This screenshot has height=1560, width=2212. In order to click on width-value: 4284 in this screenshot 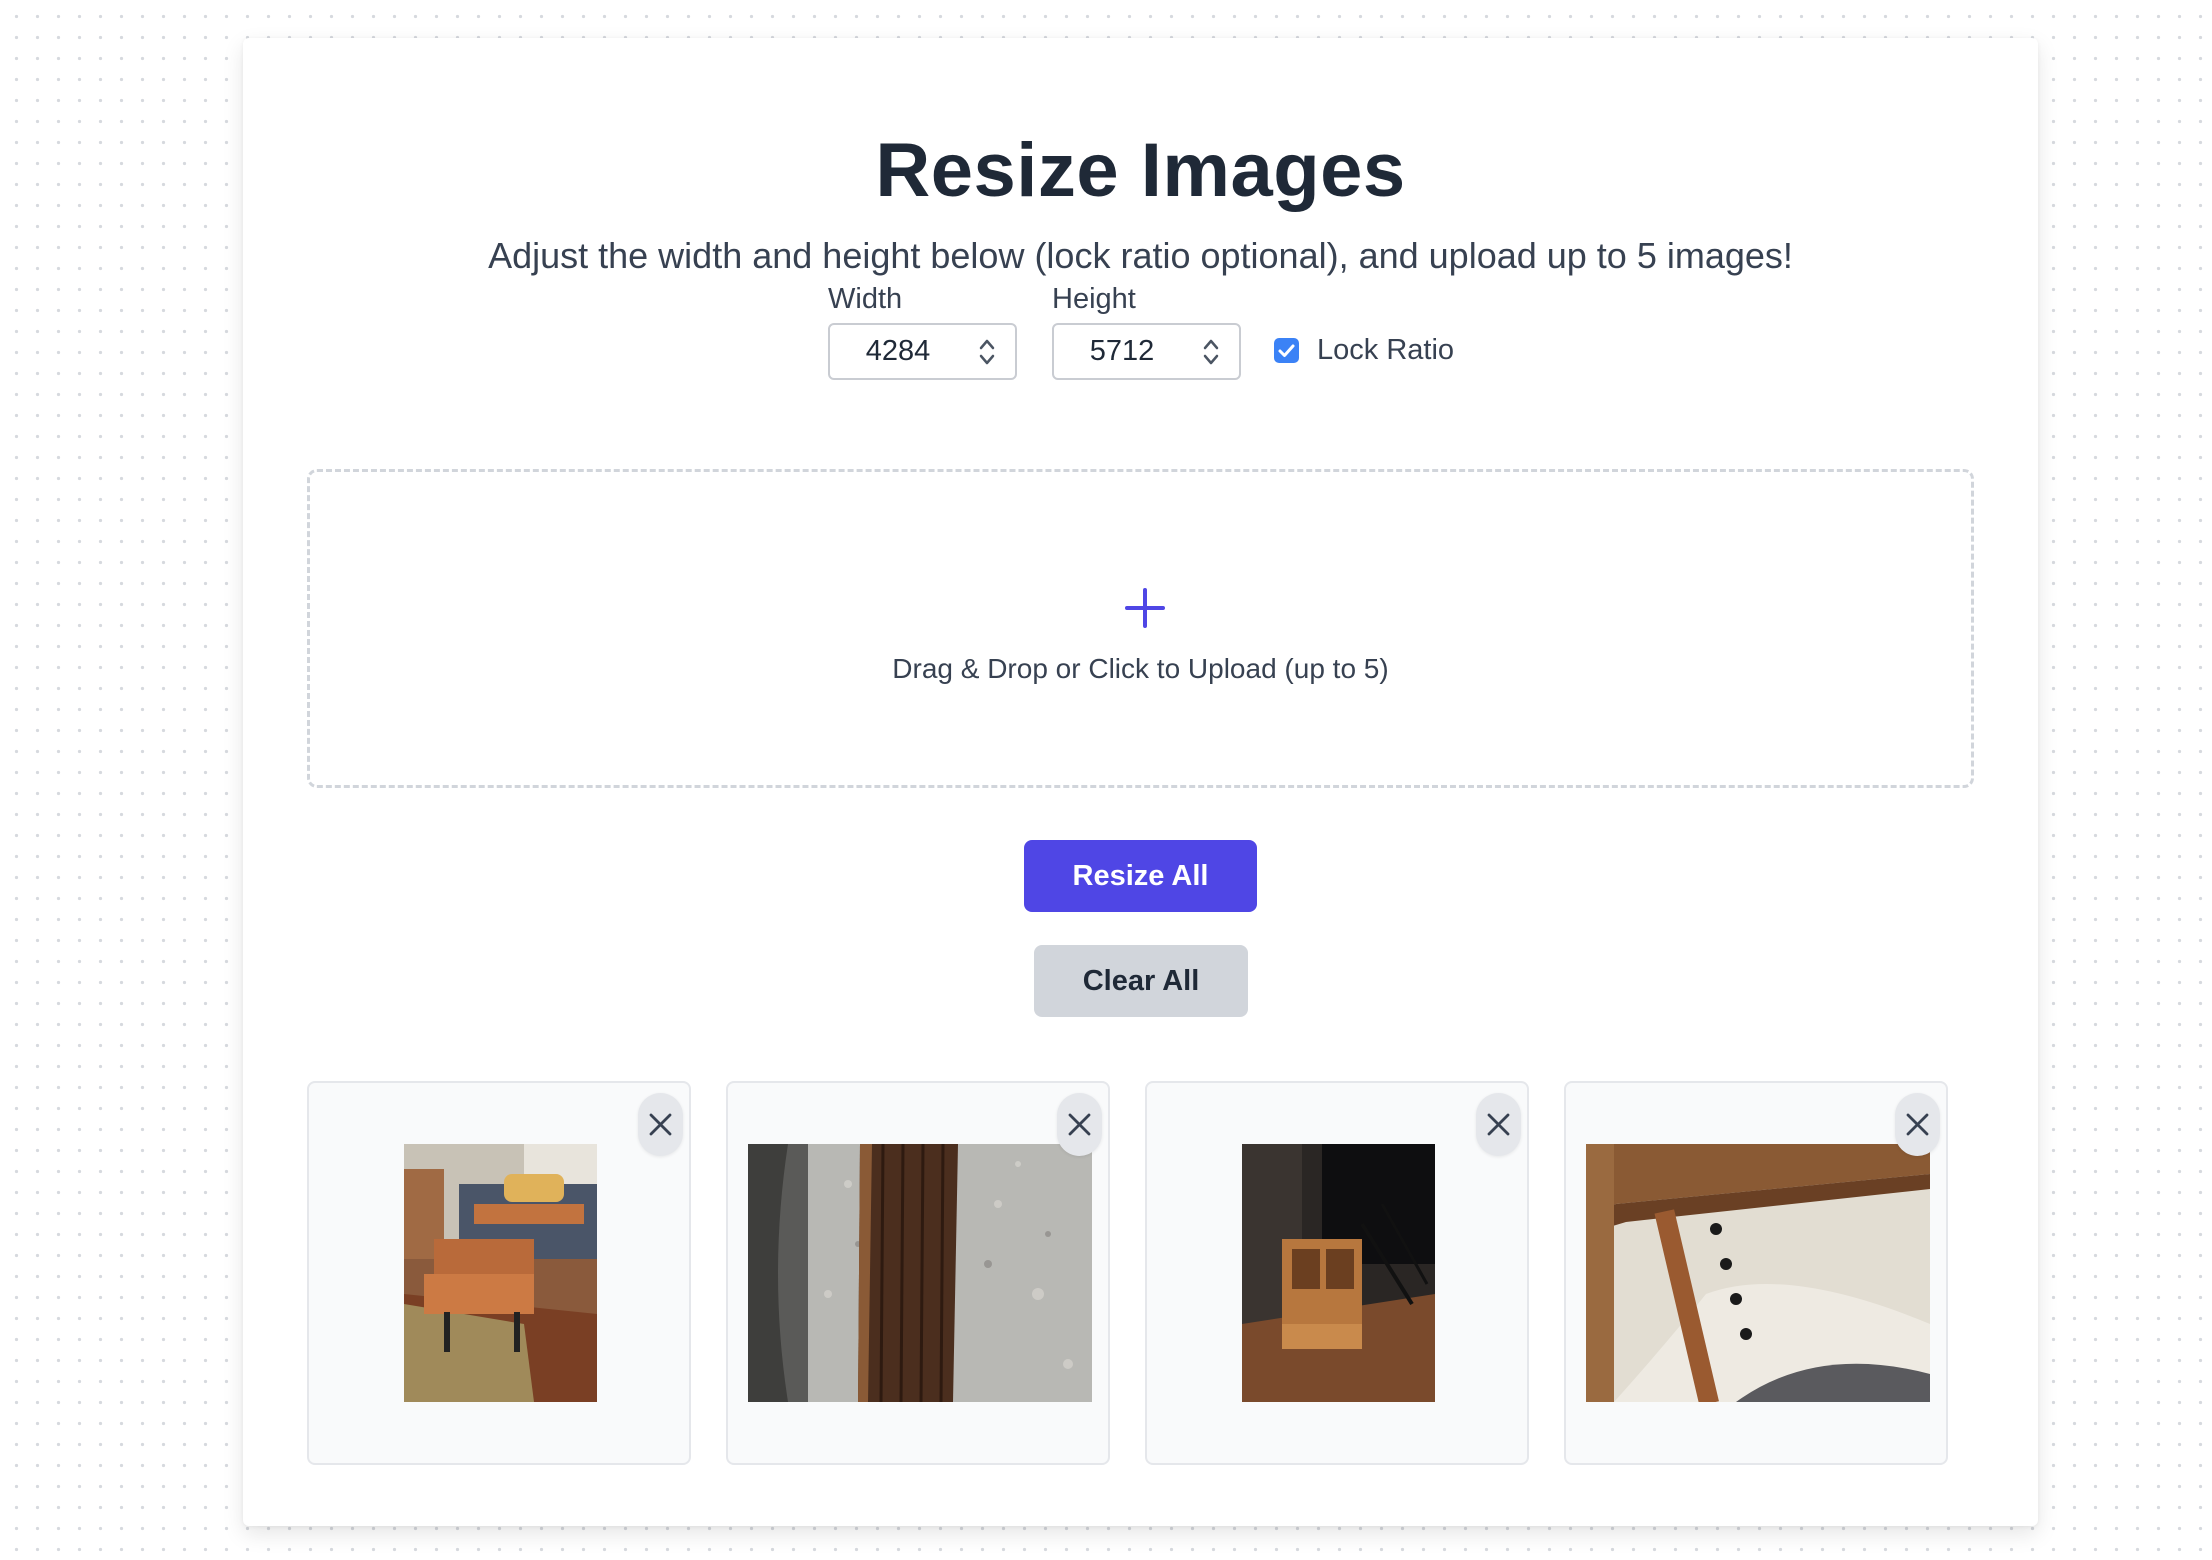, I will do `click(898, 351)`.